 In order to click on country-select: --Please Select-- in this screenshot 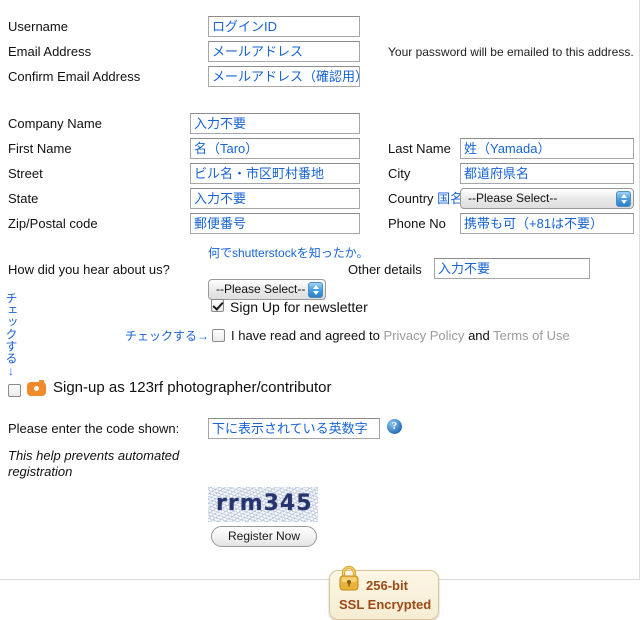, I will do `click(547, 198)`.